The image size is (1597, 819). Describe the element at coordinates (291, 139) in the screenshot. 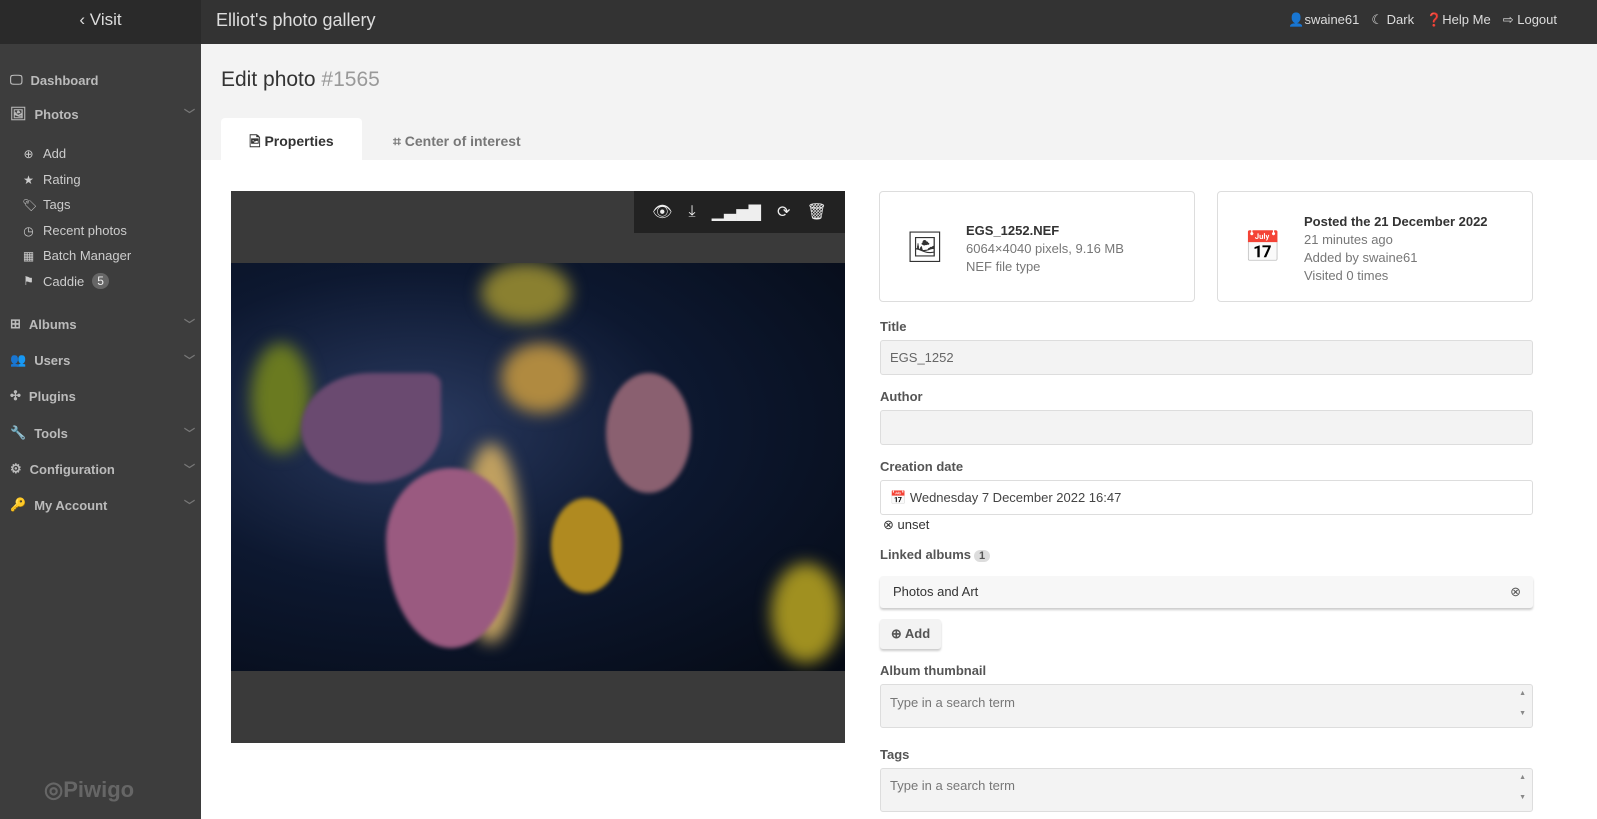

I see `tab-properties: 🖻 Properties` at that location.